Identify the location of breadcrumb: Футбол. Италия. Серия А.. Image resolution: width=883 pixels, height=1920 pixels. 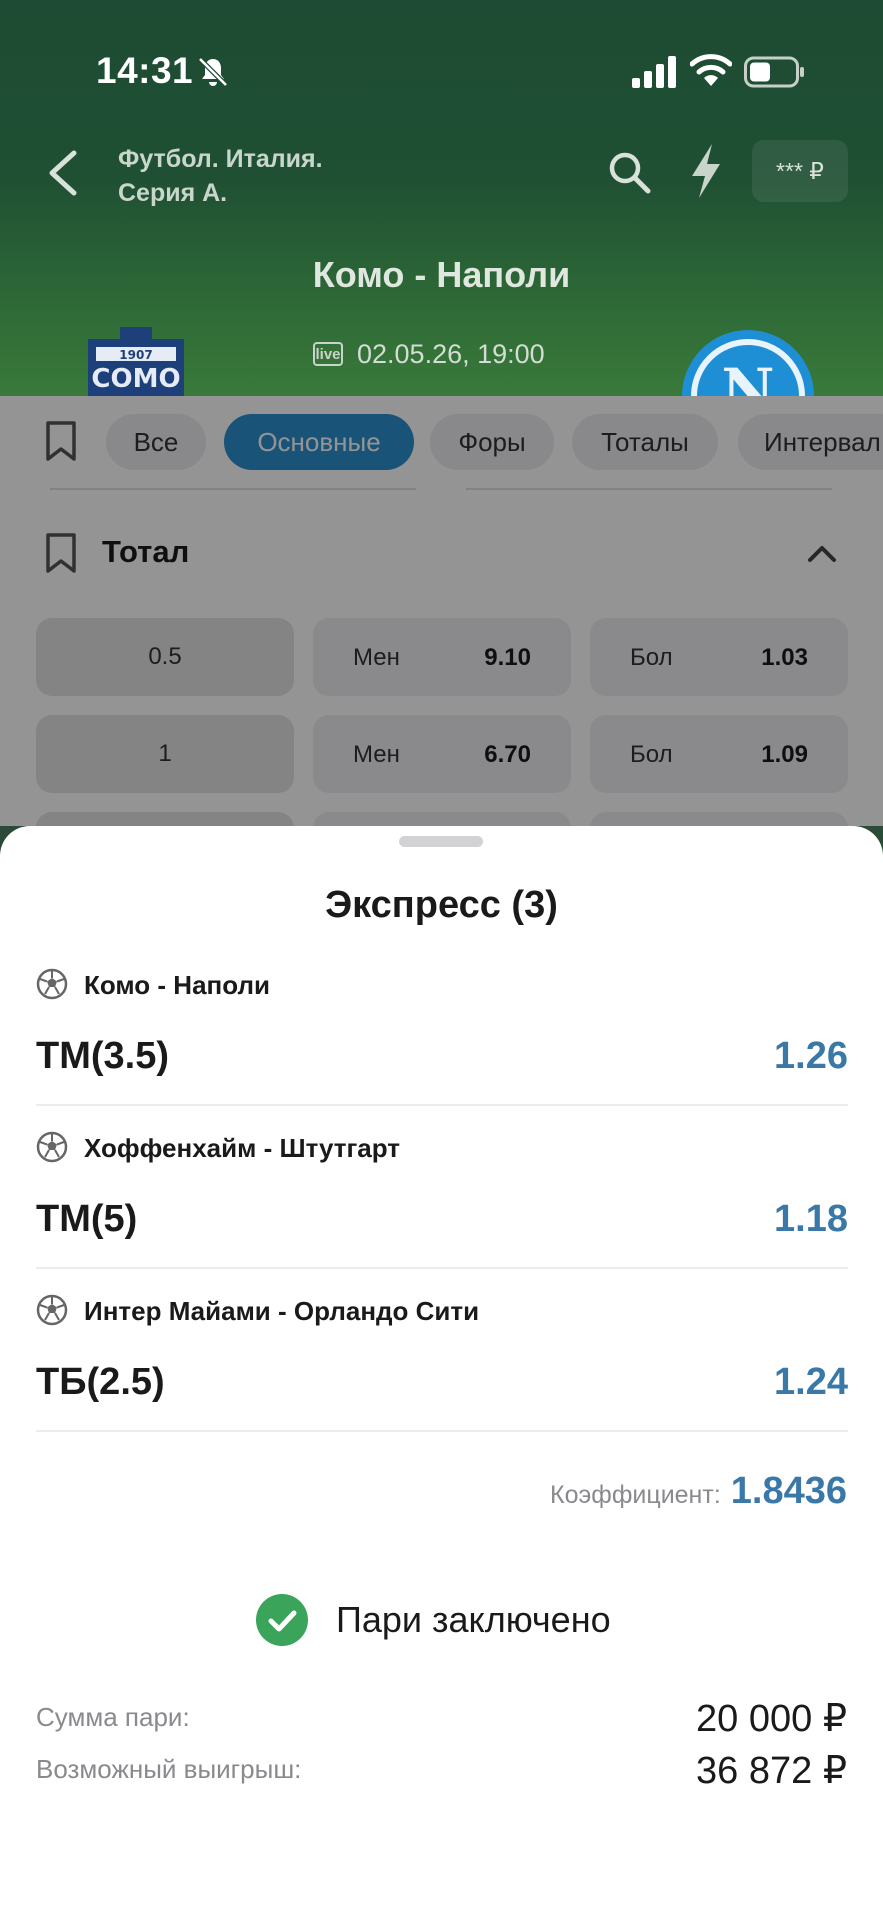
(220, 176).